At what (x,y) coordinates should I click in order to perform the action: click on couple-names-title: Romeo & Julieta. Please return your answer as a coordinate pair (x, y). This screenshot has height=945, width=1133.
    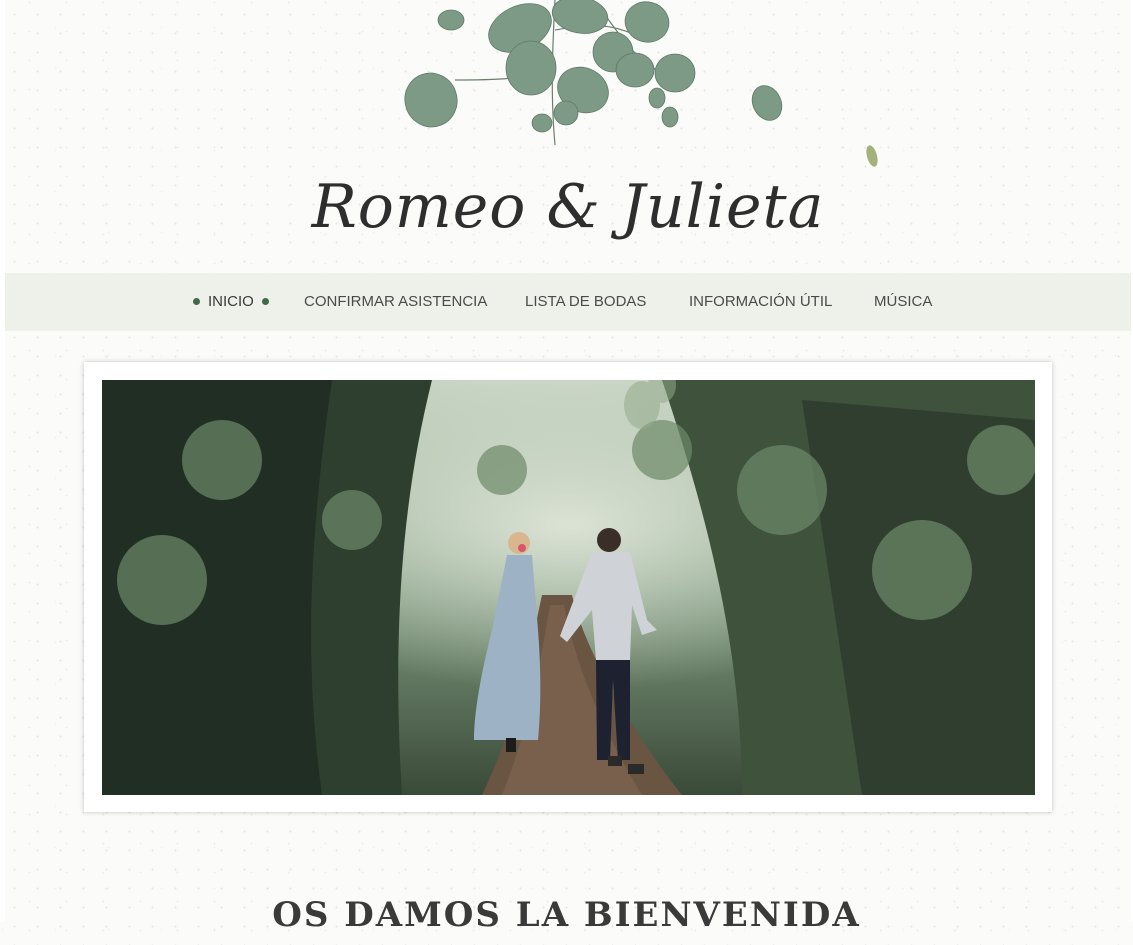
    Looking at the image, I should click on (568, 207).